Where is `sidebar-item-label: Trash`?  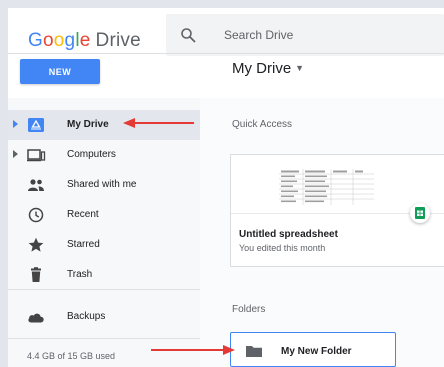 sidebar-item-label: Trash is located at coordinates (80, 274).